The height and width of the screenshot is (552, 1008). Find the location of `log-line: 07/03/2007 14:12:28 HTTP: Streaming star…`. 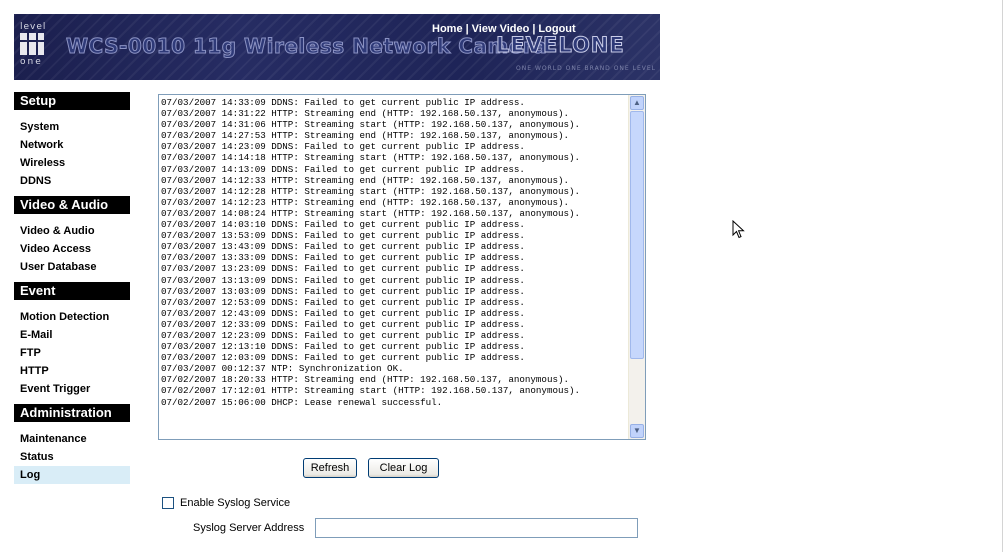

log-line: 07/03/2007 14:12:28 HTTP: Streaming star… is located at coordinates (371, 191).